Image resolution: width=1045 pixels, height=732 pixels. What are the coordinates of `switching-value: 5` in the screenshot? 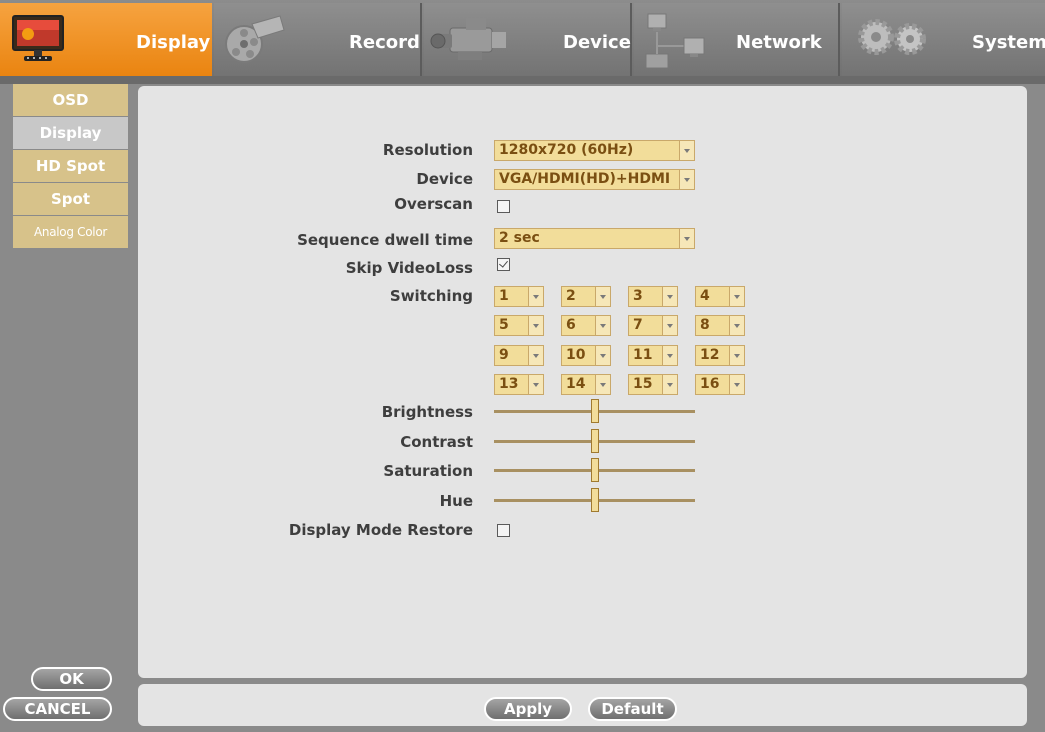 It's located at (504, 325).